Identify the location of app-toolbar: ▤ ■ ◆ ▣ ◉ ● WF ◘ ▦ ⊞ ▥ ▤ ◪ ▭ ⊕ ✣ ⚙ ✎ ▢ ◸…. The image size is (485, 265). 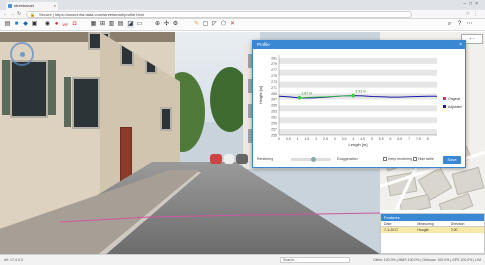
(242, 25).